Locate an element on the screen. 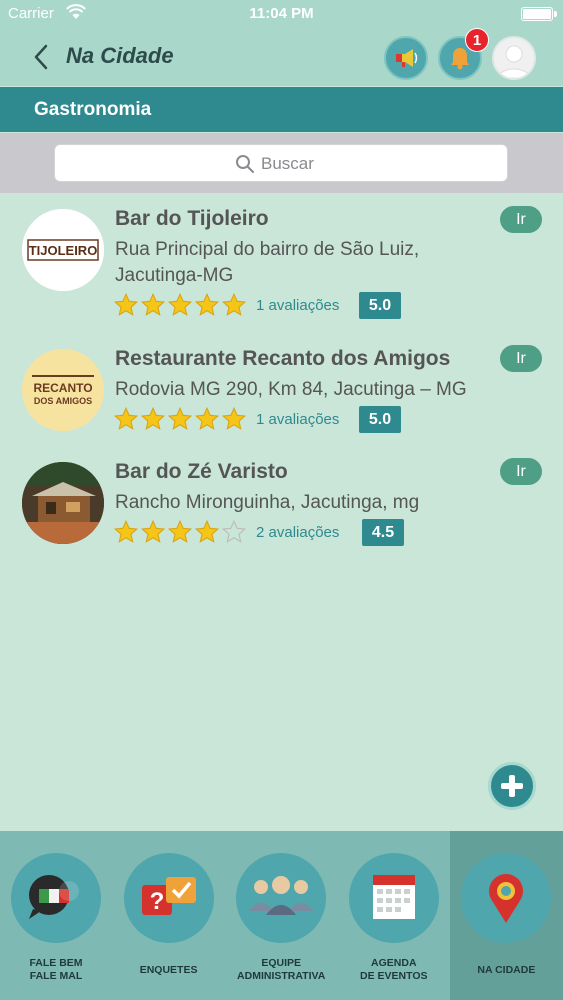  place-name: Restaurante Recanto dos Amigos is located at coordinates (283, 358).